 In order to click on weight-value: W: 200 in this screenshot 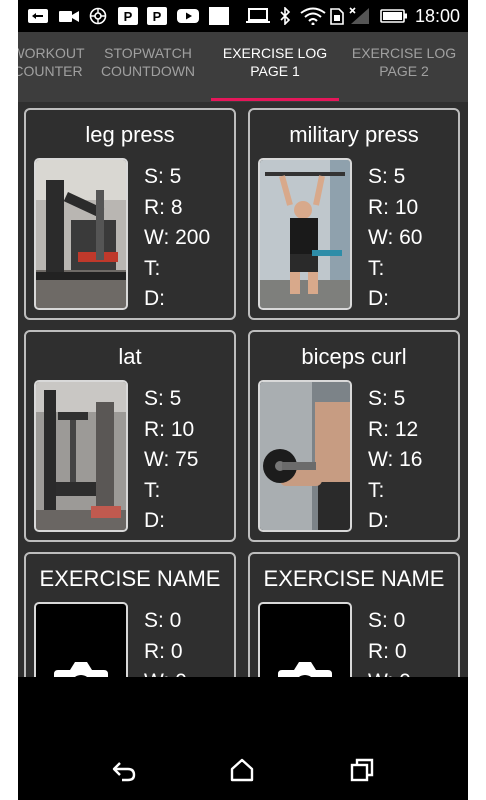, I will do `click(177, 237)`.